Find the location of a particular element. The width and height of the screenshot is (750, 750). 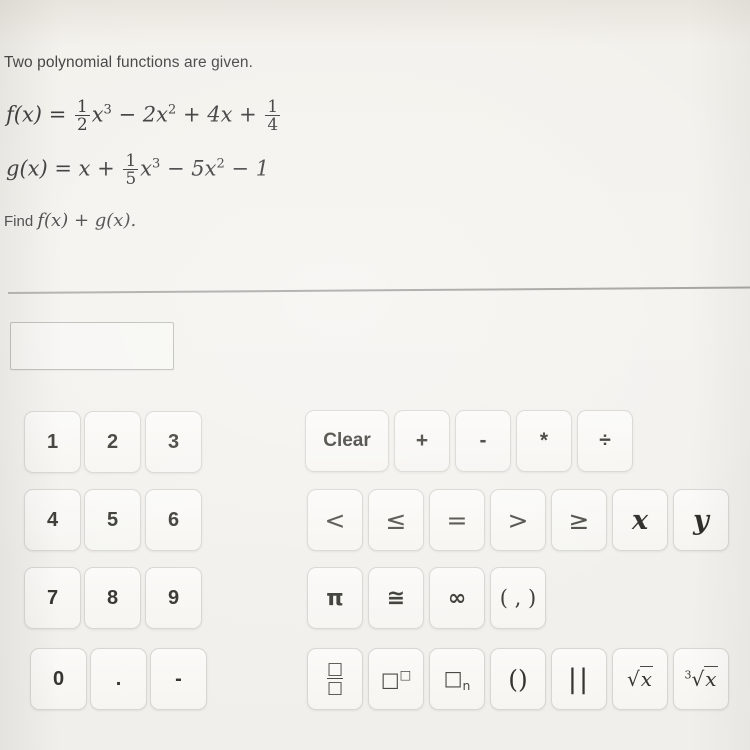

key-3: 3 is located at coordinates (173, 442).